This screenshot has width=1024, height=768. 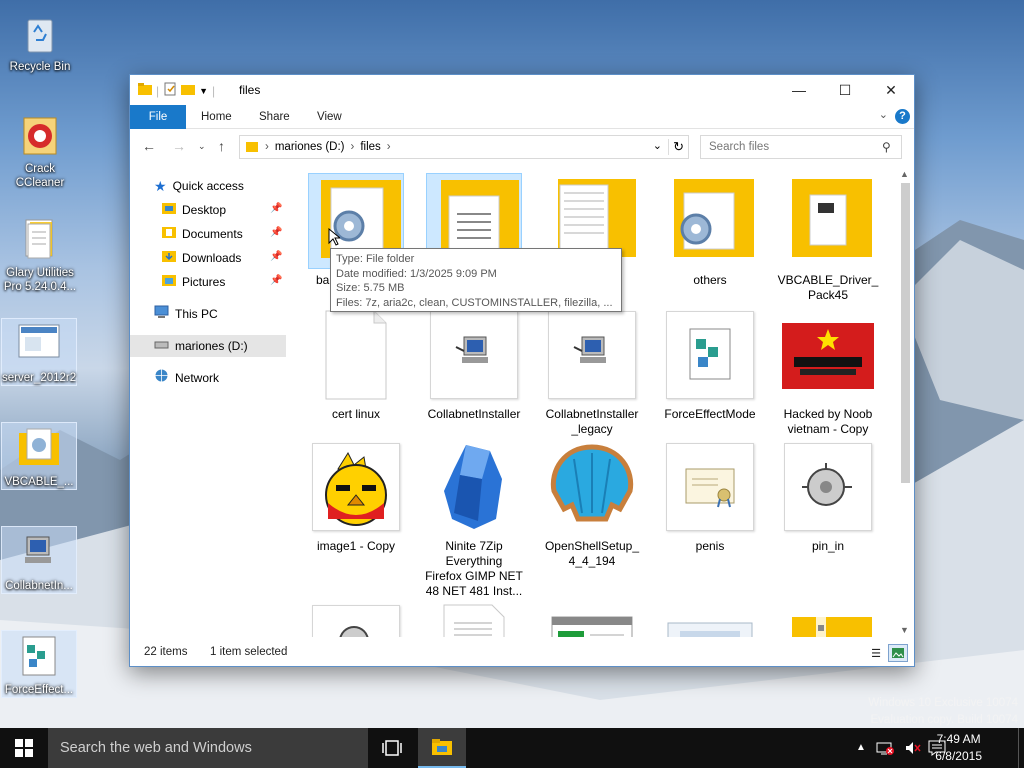 I want to click on close-button: ✕, so click(x=891, y=90).